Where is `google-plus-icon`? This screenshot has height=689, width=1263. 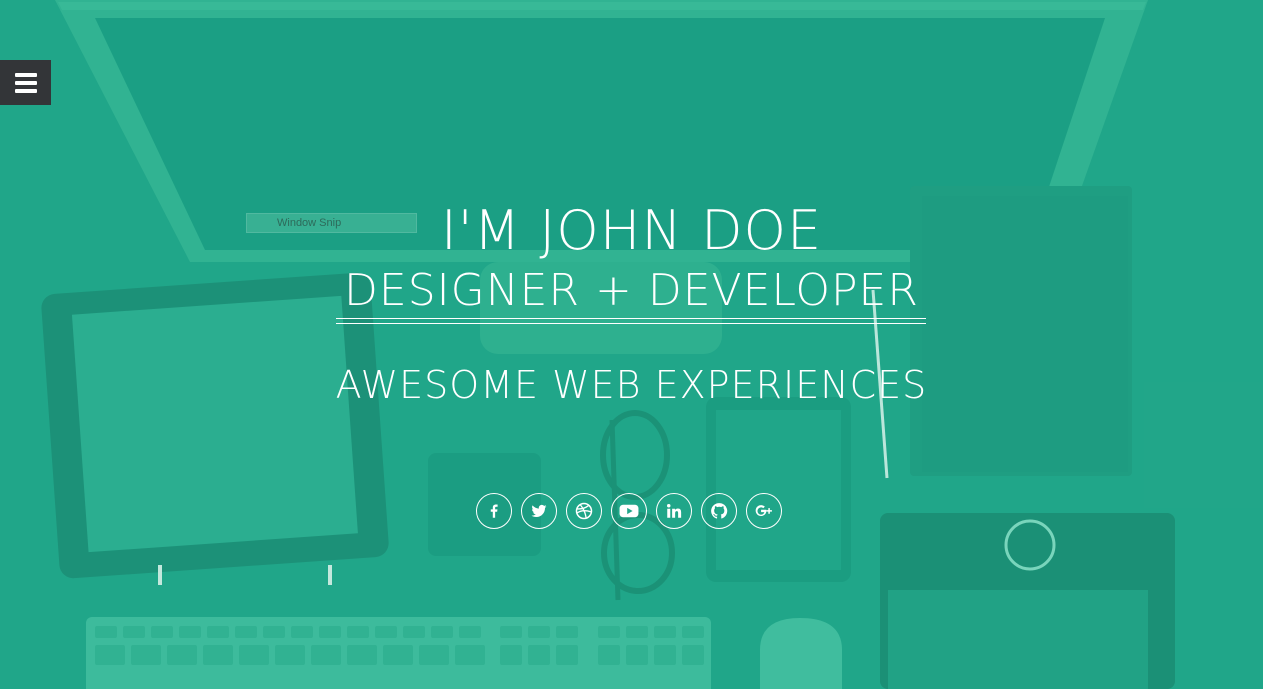
google-plus-icon is located at coordinates (763, 510).